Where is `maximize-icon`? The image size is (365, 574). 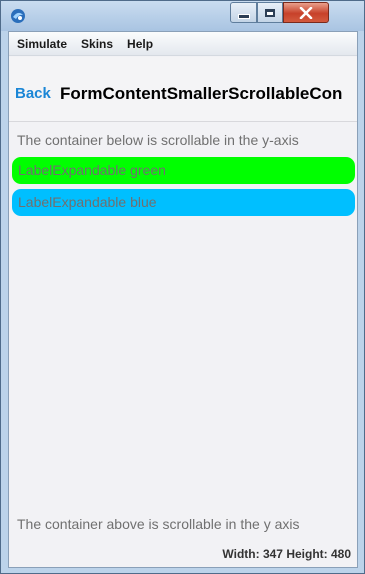
maximize-icon is located at coordinates (270, 12).